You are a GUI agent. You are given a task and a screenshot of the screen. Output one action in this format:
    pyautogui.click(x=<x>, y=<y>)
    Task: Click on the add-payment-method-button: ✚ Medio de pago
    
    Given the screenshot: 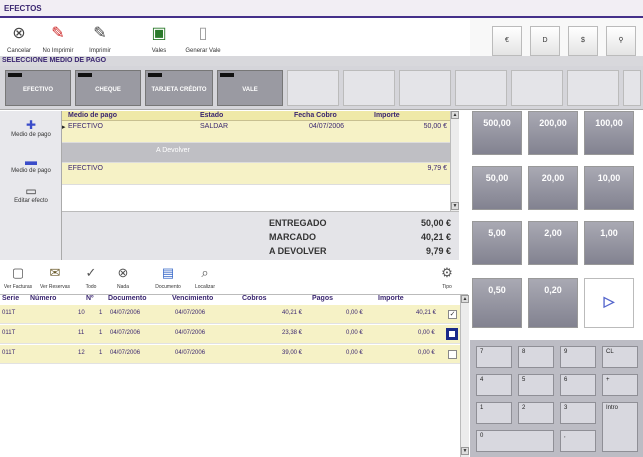 What is the action you would take?
    pyautogui.click(x=31, y=128)
    